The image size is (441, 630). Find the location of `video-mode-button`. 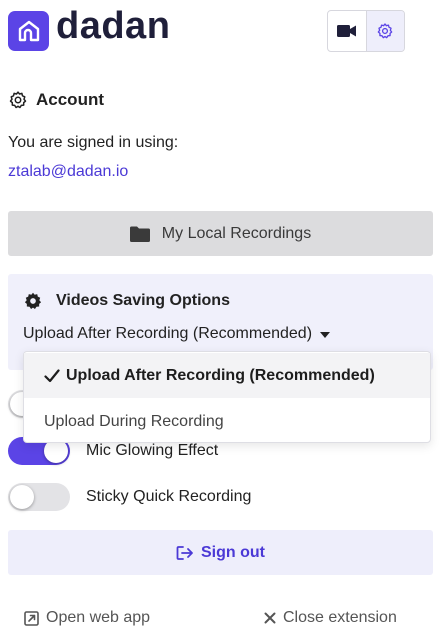

video-mode-button is located at coordinates (347, 31).